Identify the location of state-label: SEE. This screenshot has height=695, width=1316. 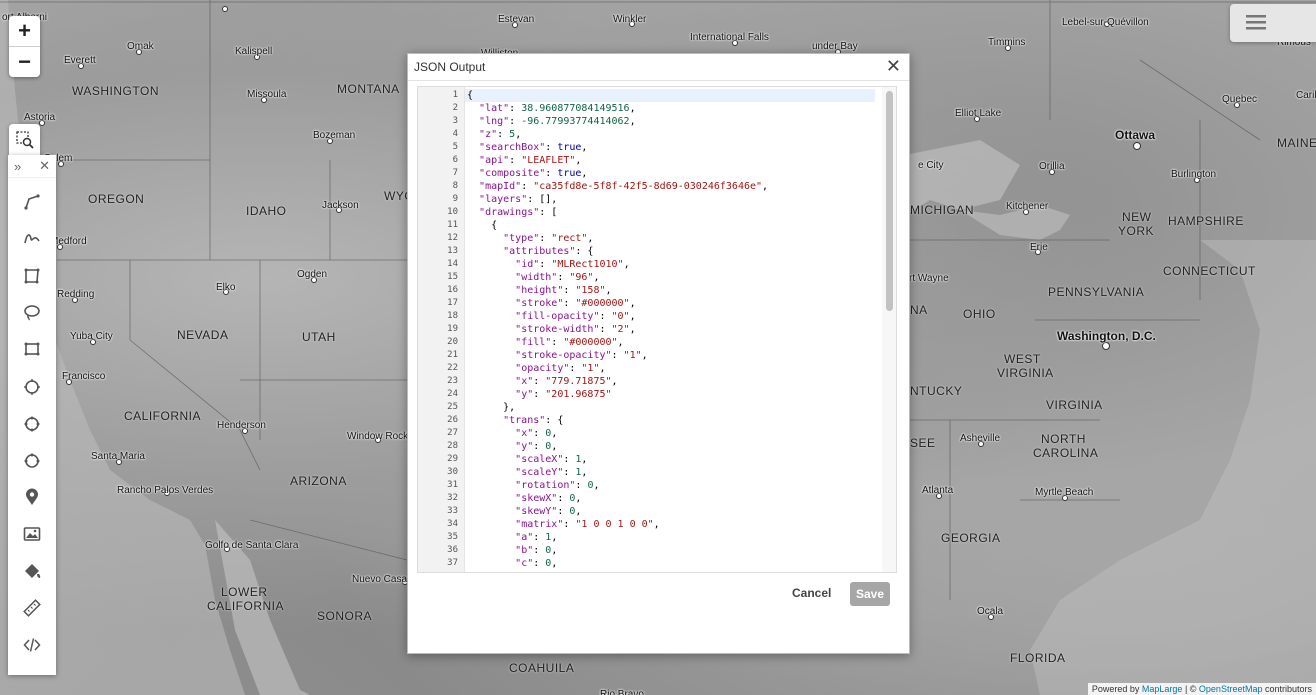
(923, 443).